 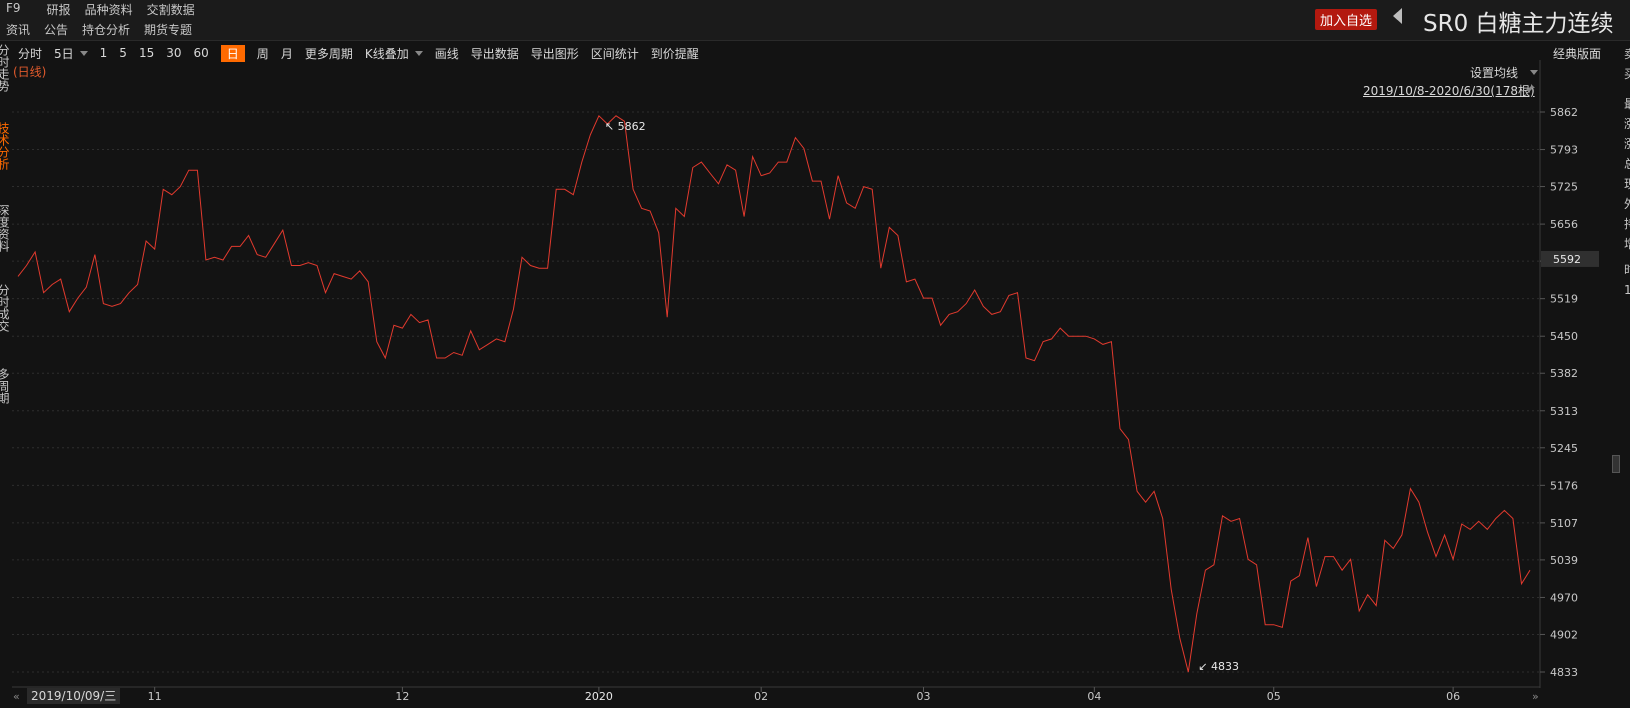 What do you see at coordinates (1627, 54) in the screenshot?
I see `quote-row: 卖` at bounding box center [1627, 54].